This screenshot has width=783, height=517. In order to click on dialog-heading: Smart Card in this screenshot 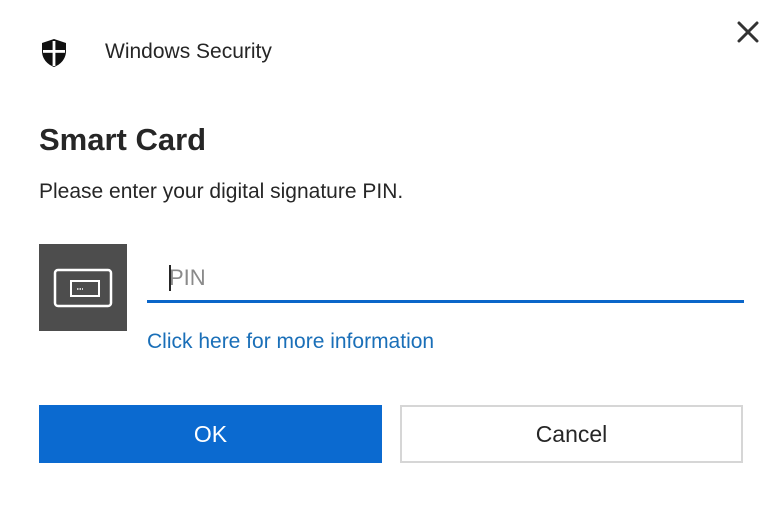, I will do `click(123, 139)`.